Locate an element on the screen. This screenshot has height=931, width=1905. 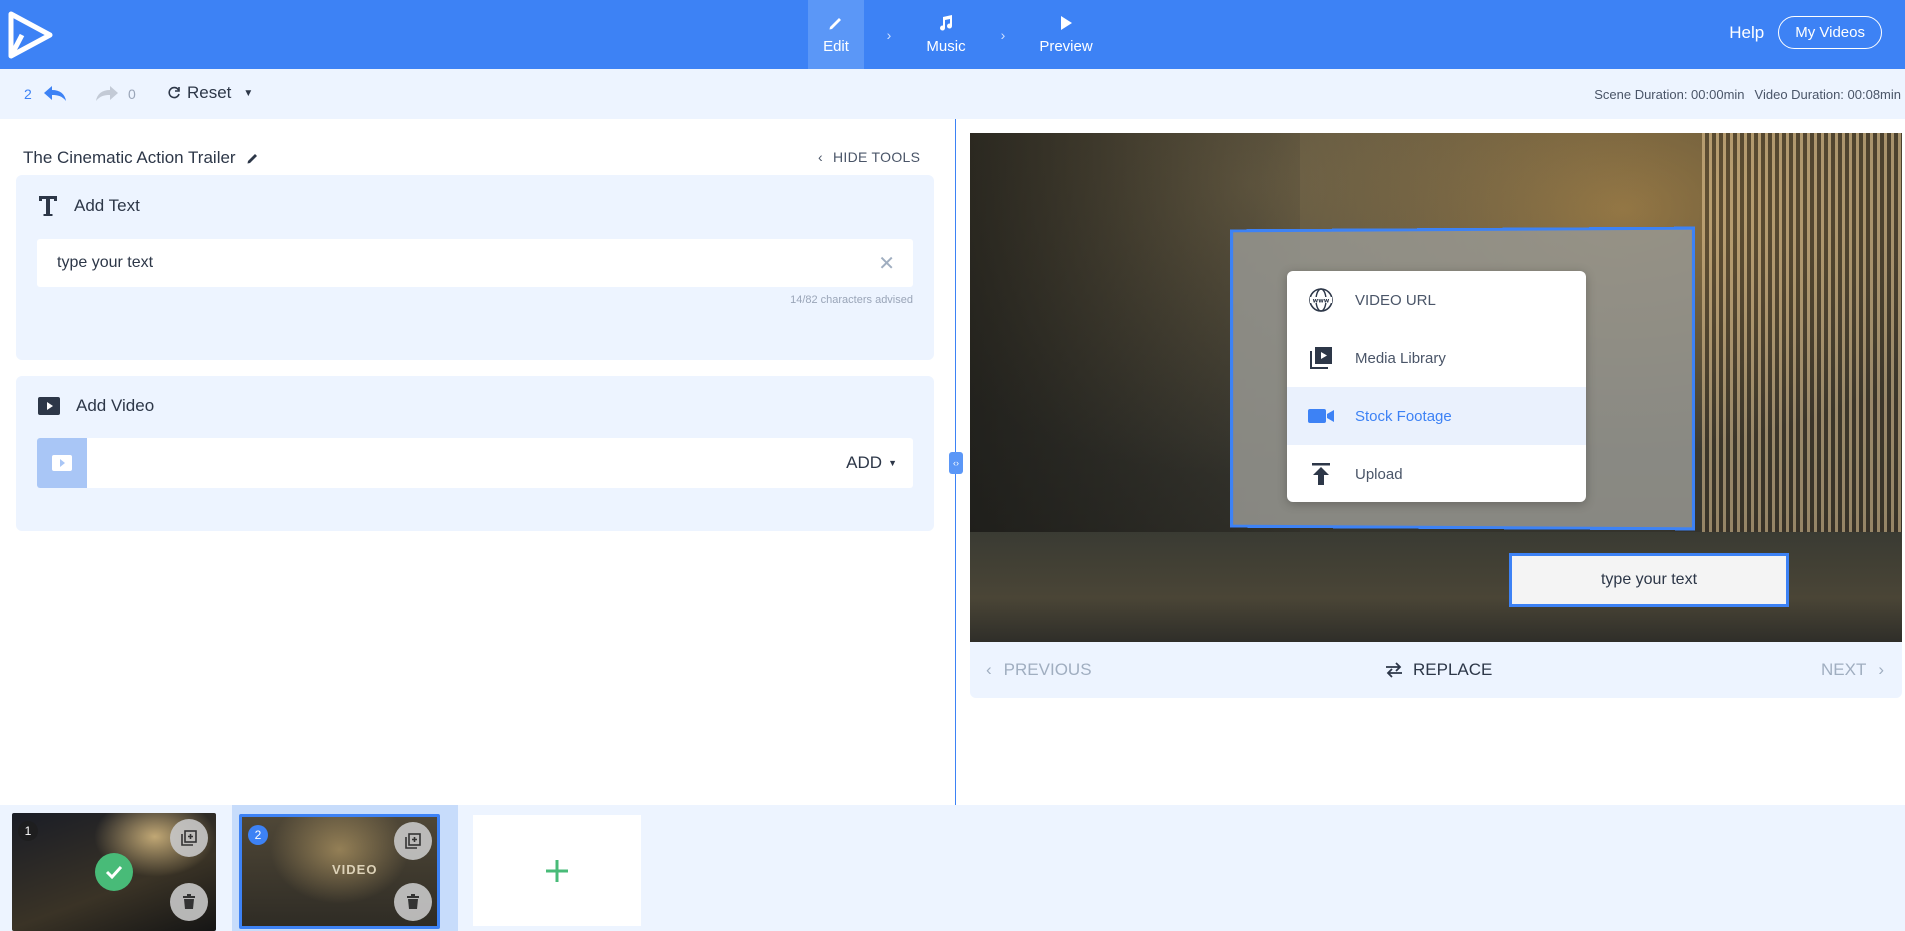
play-icon is located at coordinates (1066, 23).